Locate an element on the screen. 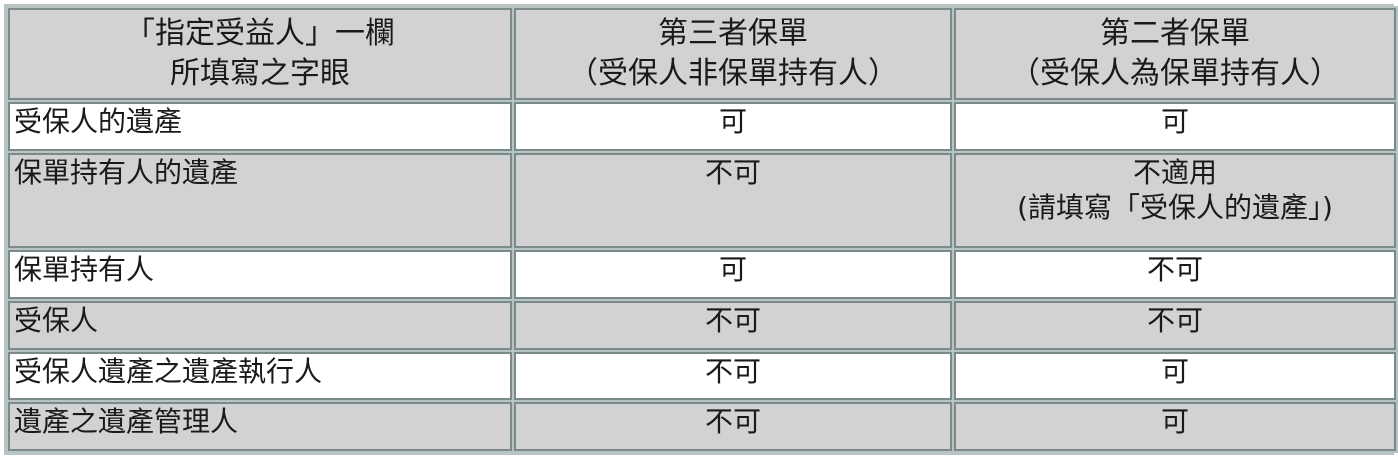 Image resolution: width=1398 pixels, height=459 pixels. table-row: 遺產之遺產管理人 不可 可 is located at coordinates (702, 426).